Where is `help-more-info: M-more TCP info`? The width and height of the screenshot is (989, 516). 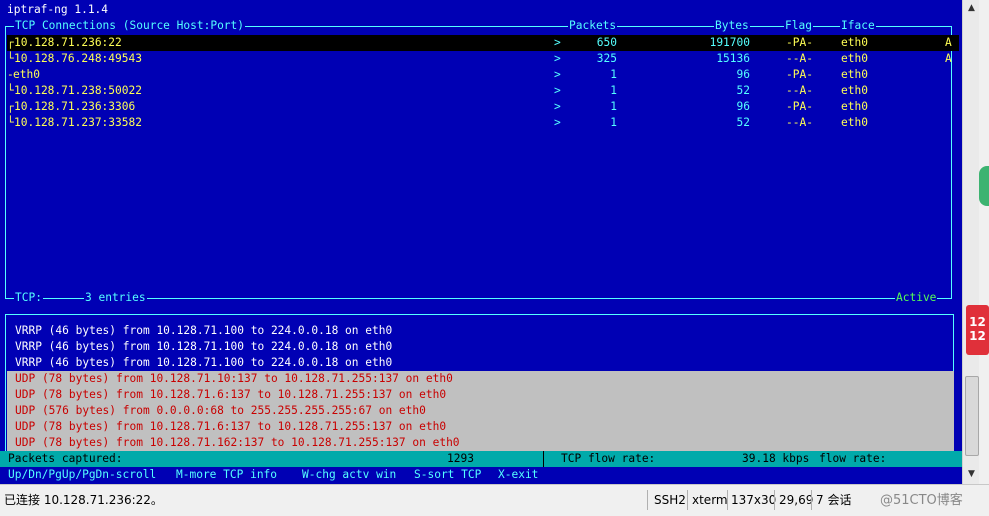 help-more-info: M-more TCP info is located at coordinates (227, 474).